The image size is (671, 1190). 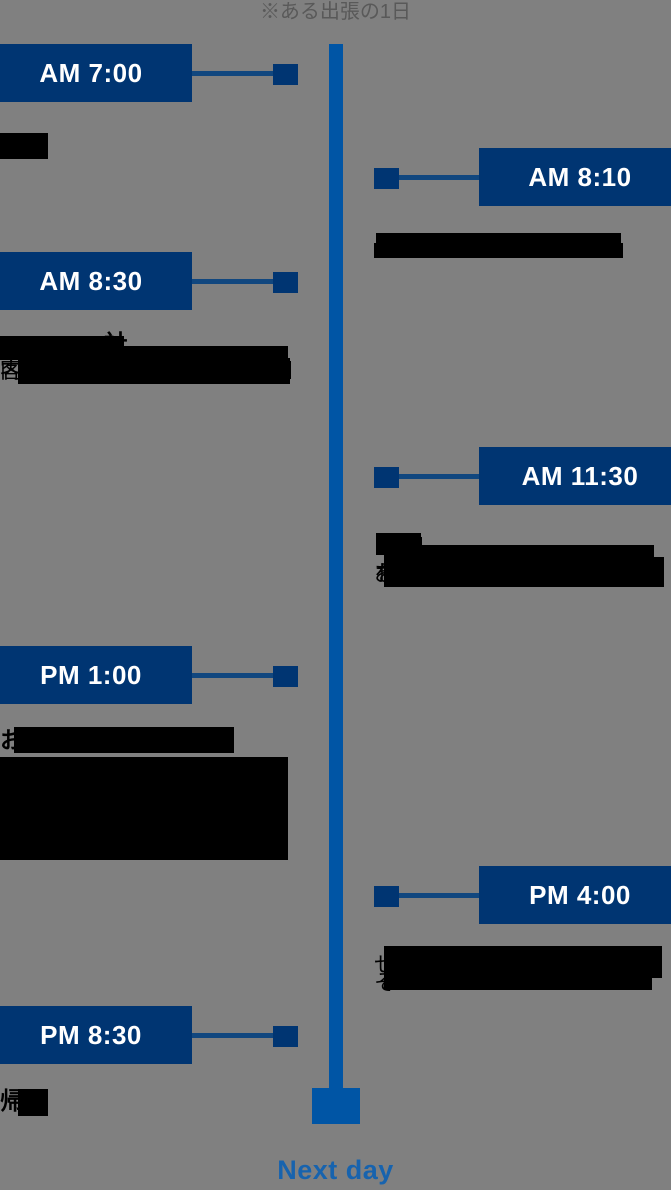 I want to click on event-body-pm-100: お お, so click(x=150, y=793).